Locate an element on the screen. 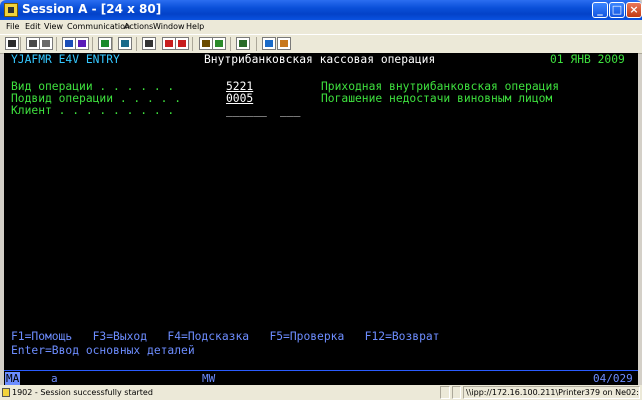  menu-window: Window is located at coordinates (169, 26).